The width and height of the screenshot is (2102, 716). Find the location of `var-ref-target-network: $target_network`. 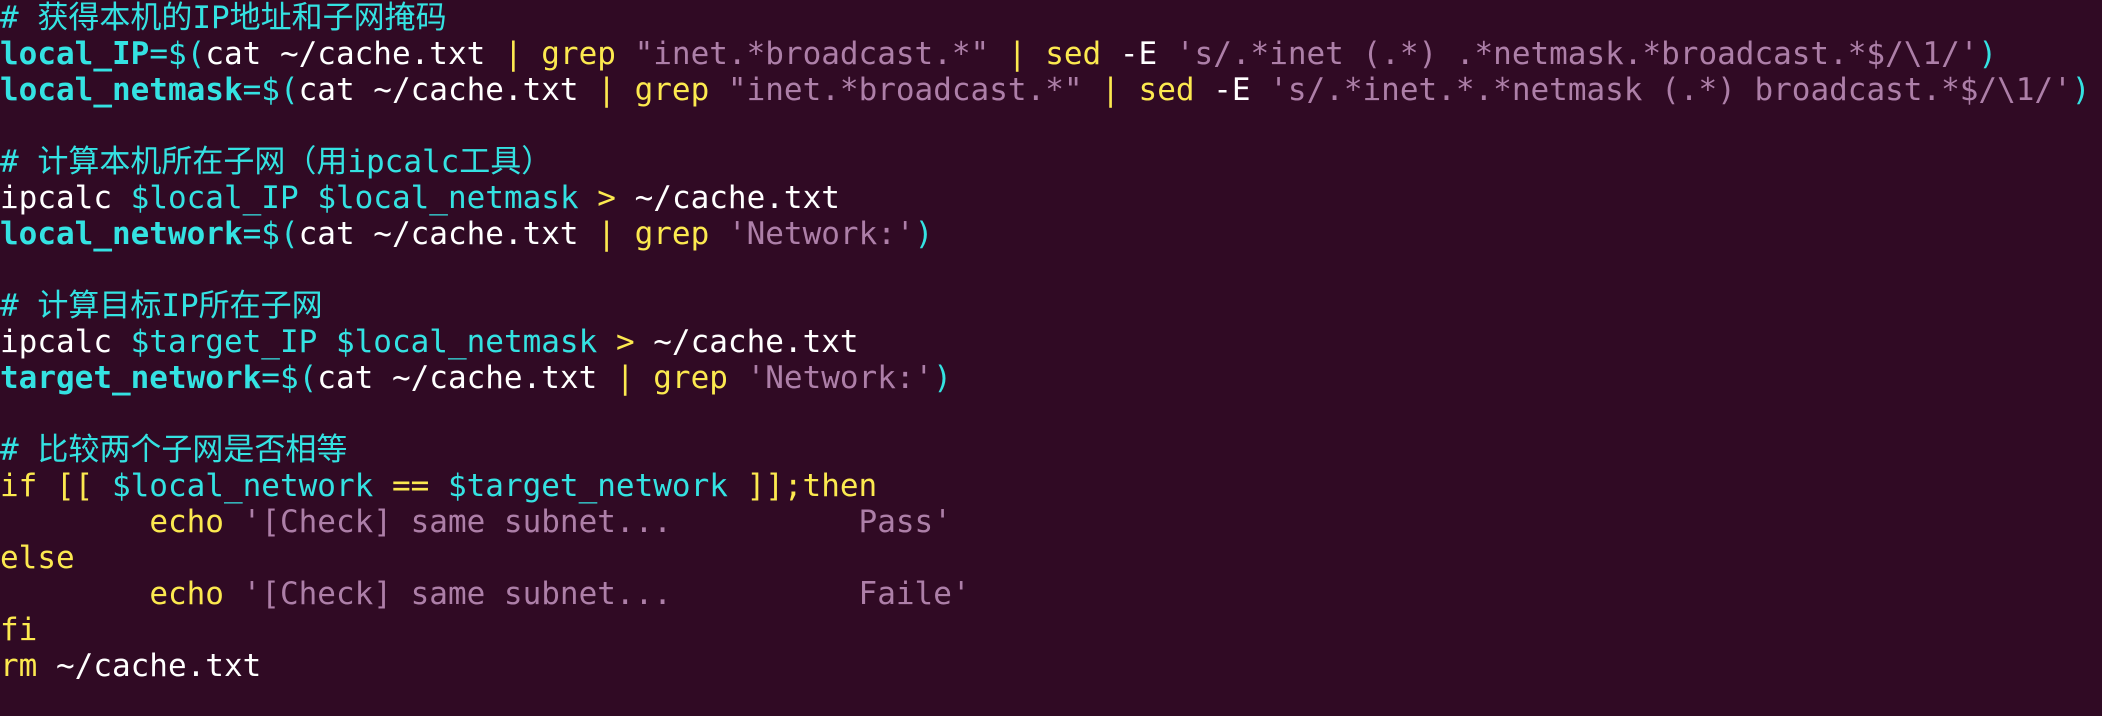

var-ref-target-network: $target_network is located at coordinates (587, 486).